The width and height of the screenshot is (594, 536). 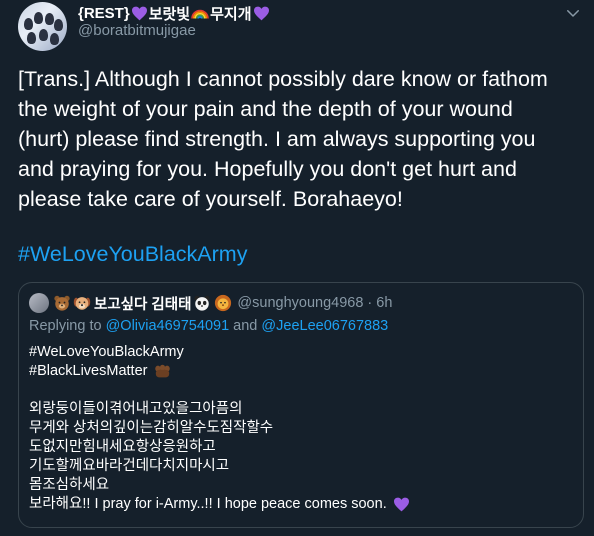 What do you see at coordinates (219, 371) in the screenshot?
I see `quoted-hashtag-2-row: #BlackLivesMatter` at bounding box center [219, 371].